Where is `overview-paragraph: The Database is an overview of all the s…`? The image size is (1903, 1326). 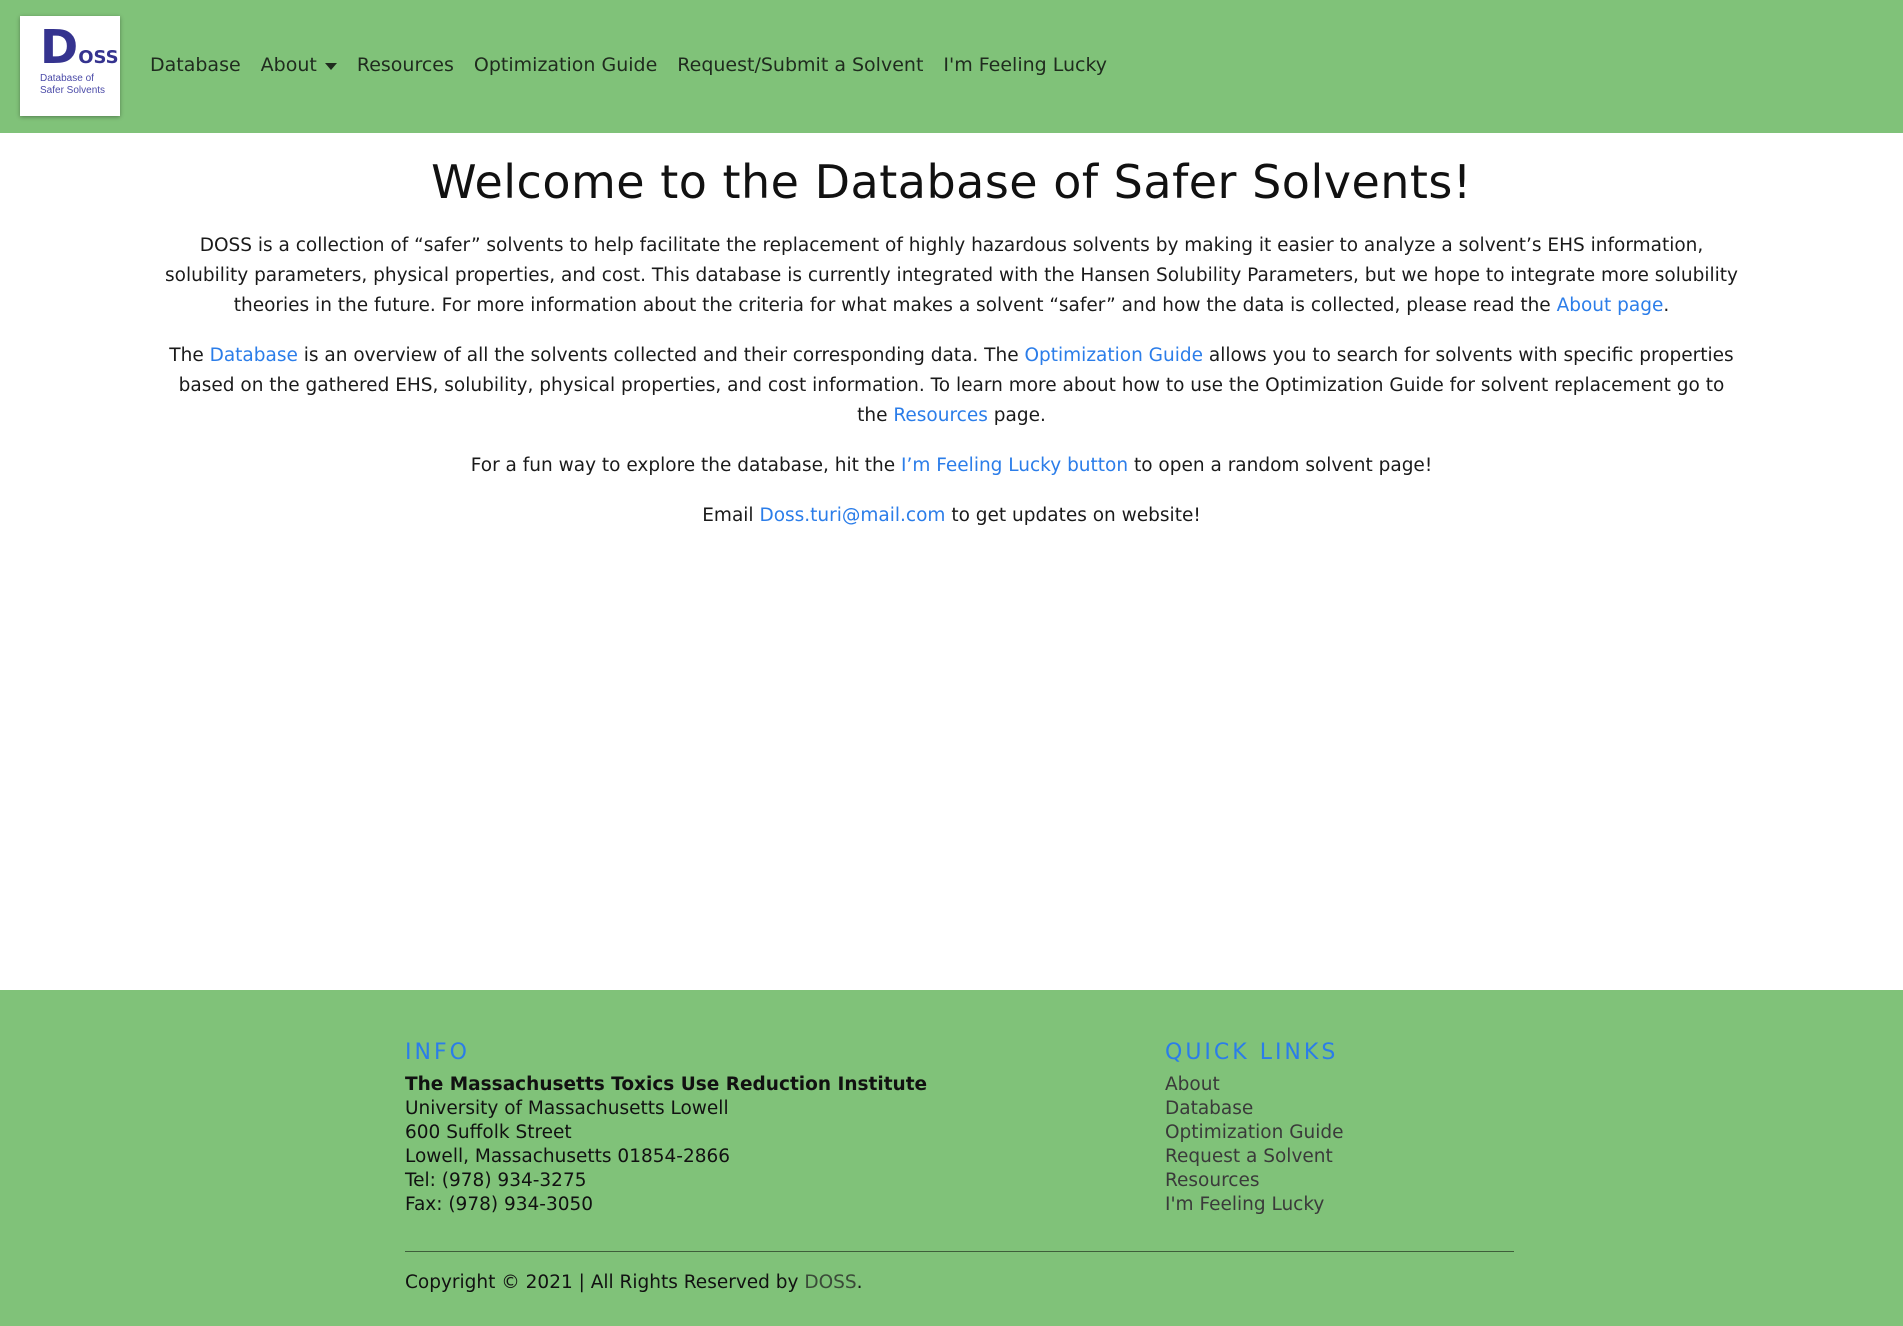
overview-paragraph: The Database is an overview of all the s… is located at coordinates (952, 386).